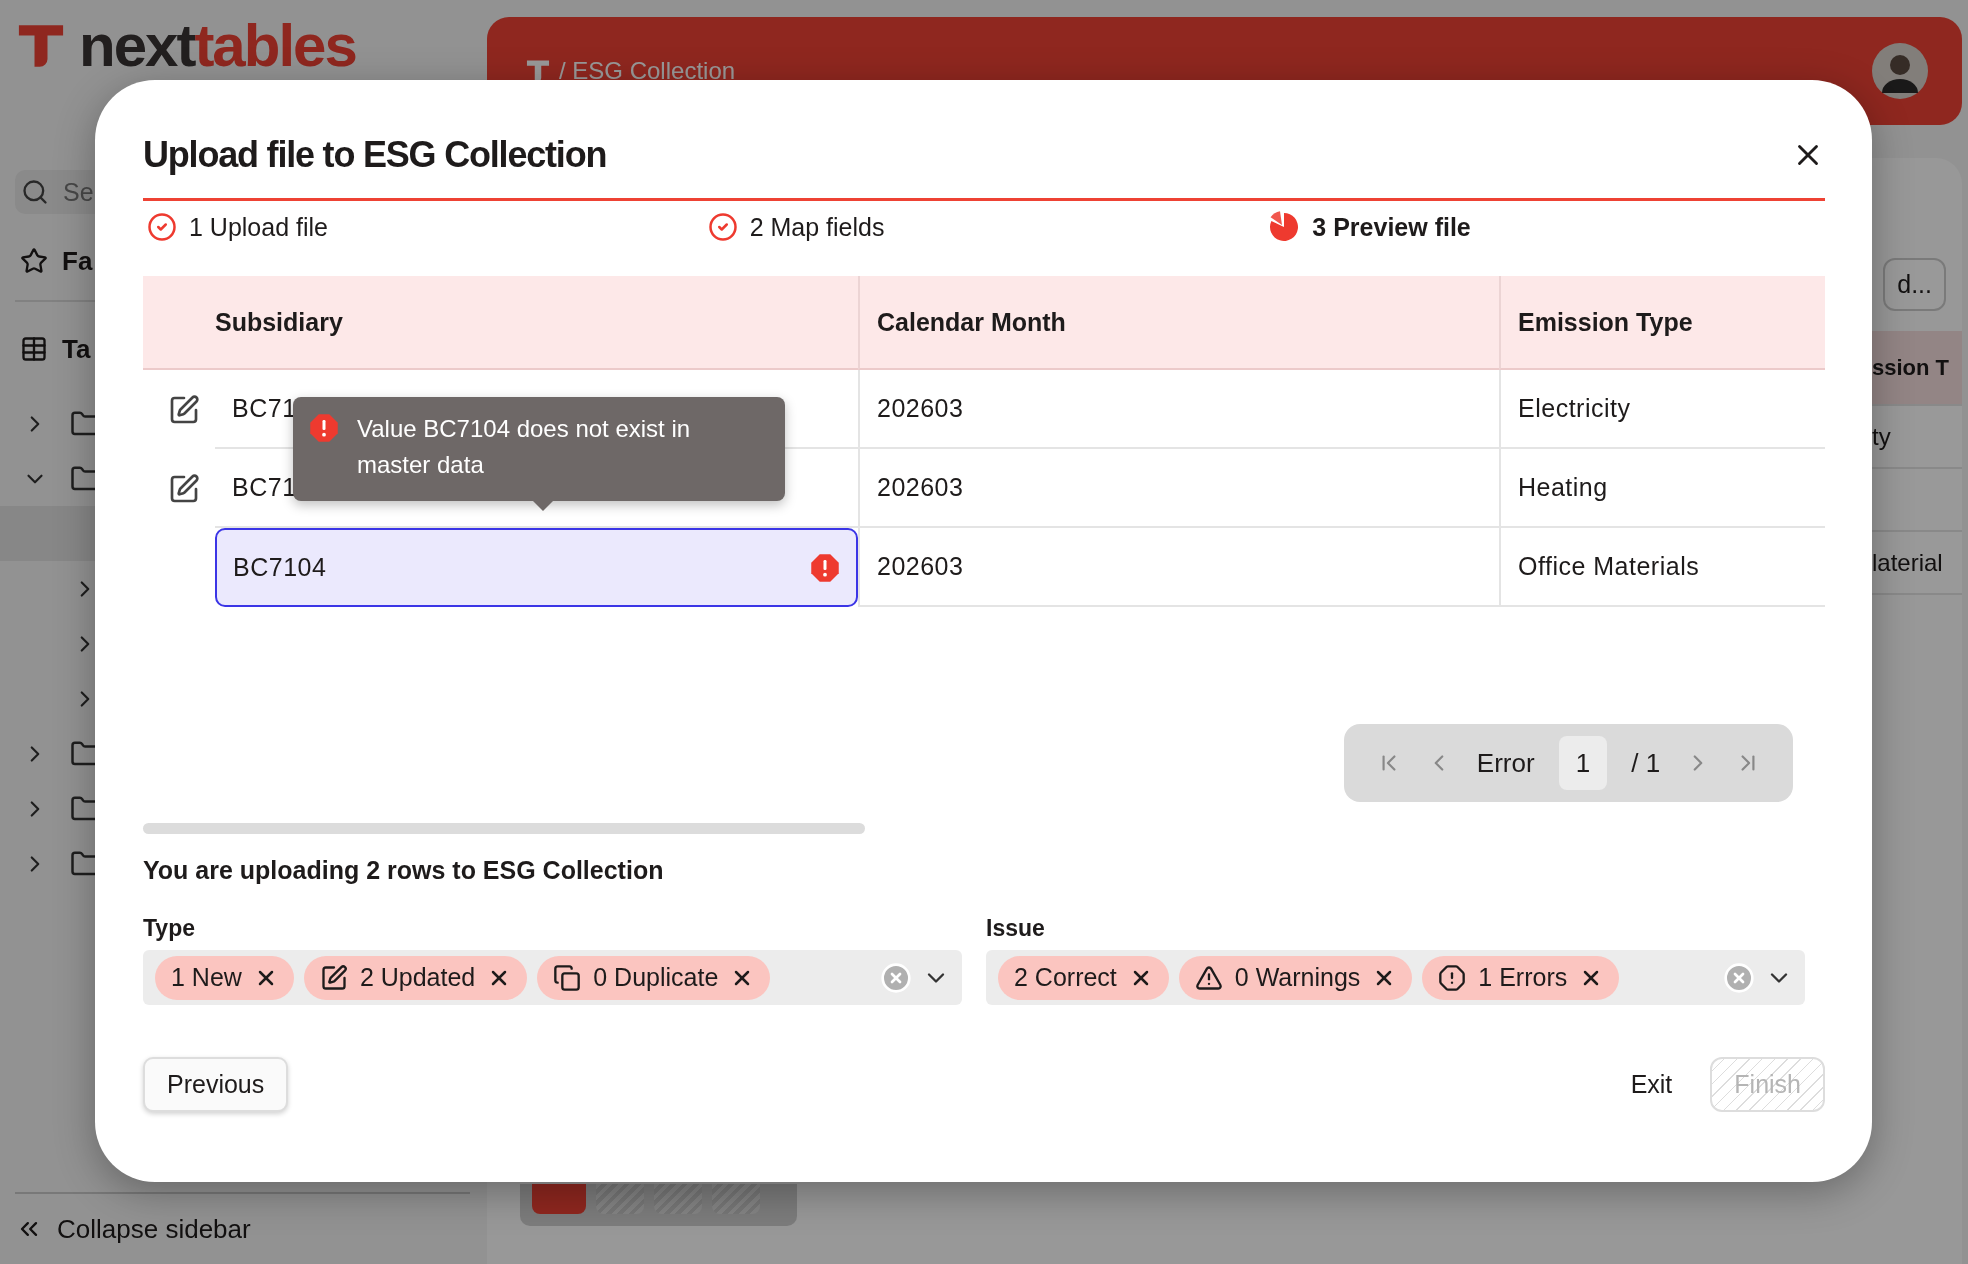 This screenshot has height=1264, width=1968. I want to click on table-cell: Electricity, so click(1662, 409).